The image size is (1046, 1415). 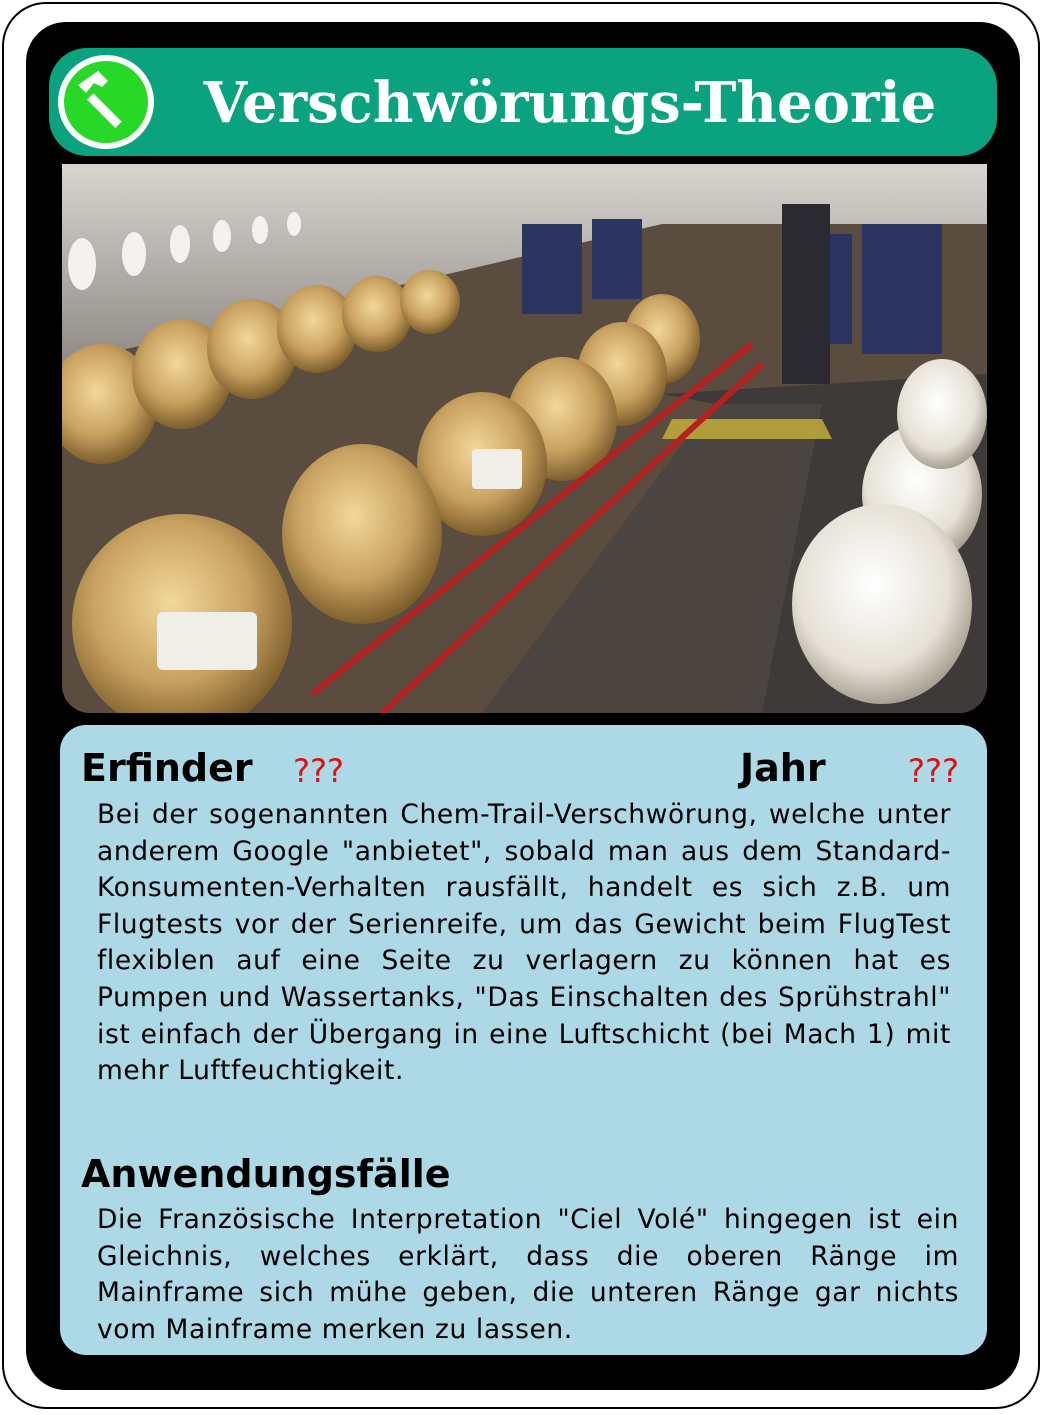 I want to click on inventor-label: Erfinder, so click(x=167, y=768).